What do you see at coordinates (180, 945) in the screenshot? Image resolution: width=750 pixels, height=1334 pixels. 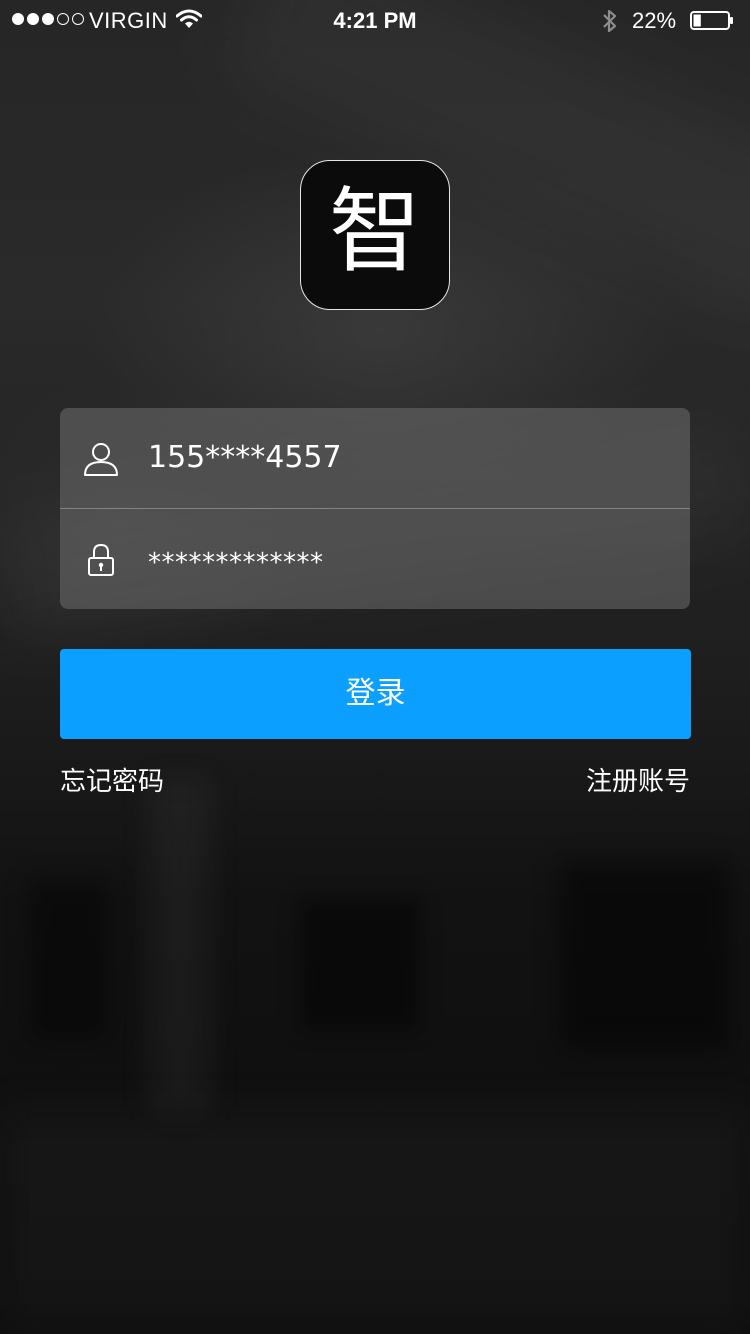 I see `background-pillar` at bounding box center [180, 945].